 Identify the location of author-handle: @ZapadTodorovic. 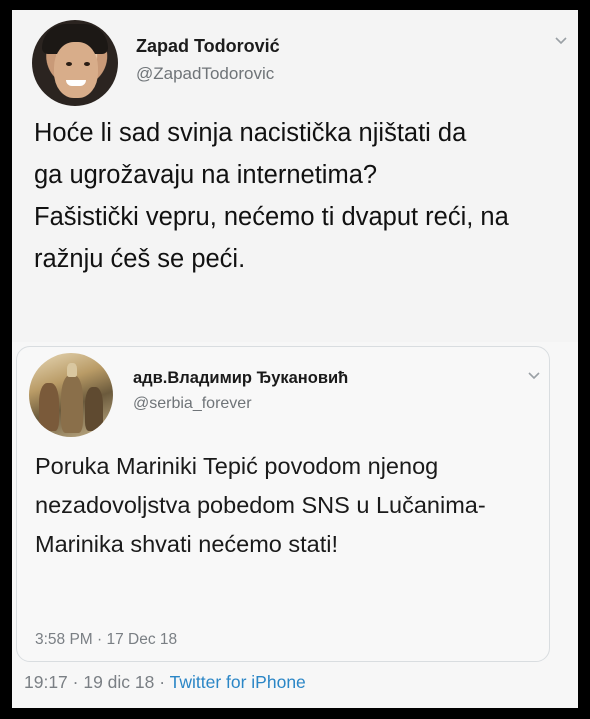
(205, 74).